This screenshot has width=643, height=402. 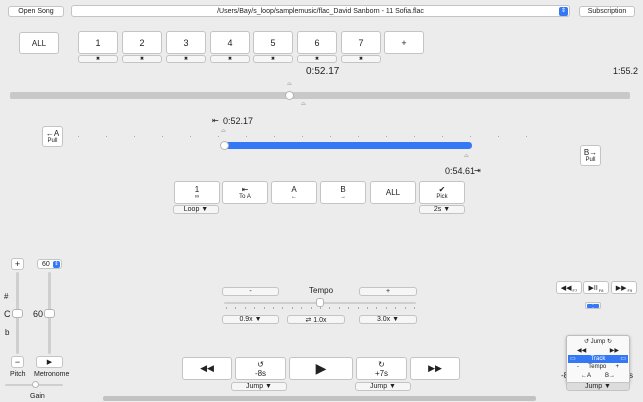 I want to click on loop-mode-select: Loop ▼, so click(x=196, y=209).